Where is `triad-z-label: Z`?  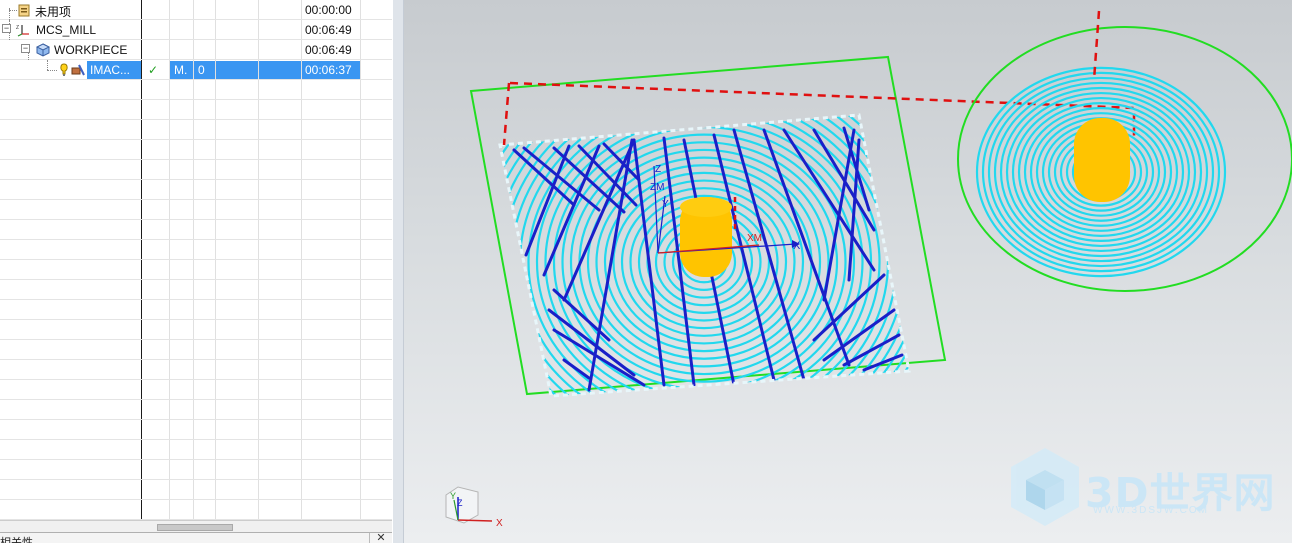 triad-z-label: Z is located at coordinates (460, 503).